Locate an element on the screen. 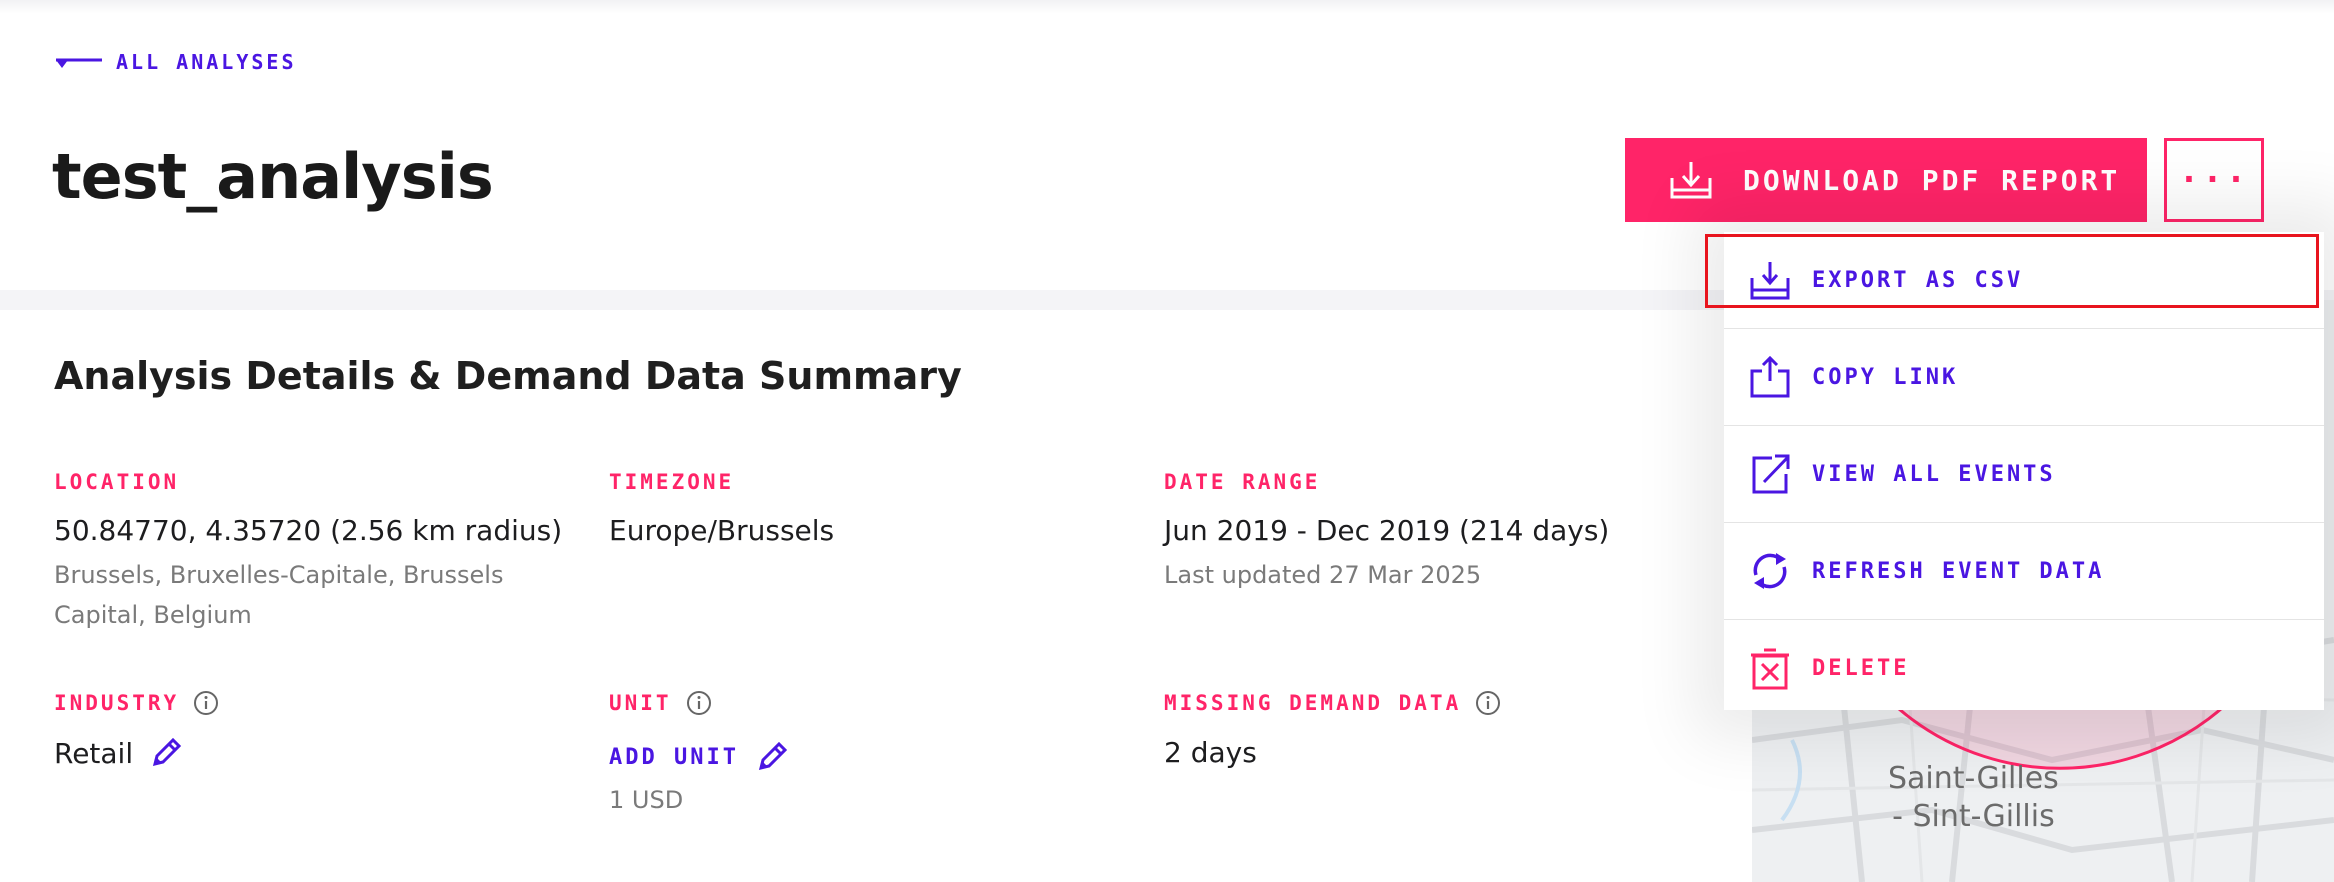 The height and width of the screenshot is (882, 2334). menu-item-view-events: VIEW ALL EVENTS is located at coordinates (2024, 474).